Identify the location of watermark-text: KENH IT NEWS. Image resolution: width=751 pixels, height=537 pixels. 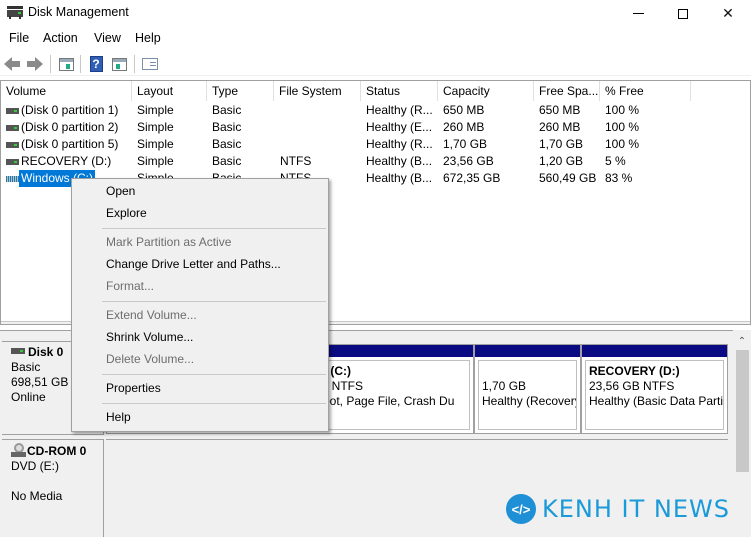
(636, 509).